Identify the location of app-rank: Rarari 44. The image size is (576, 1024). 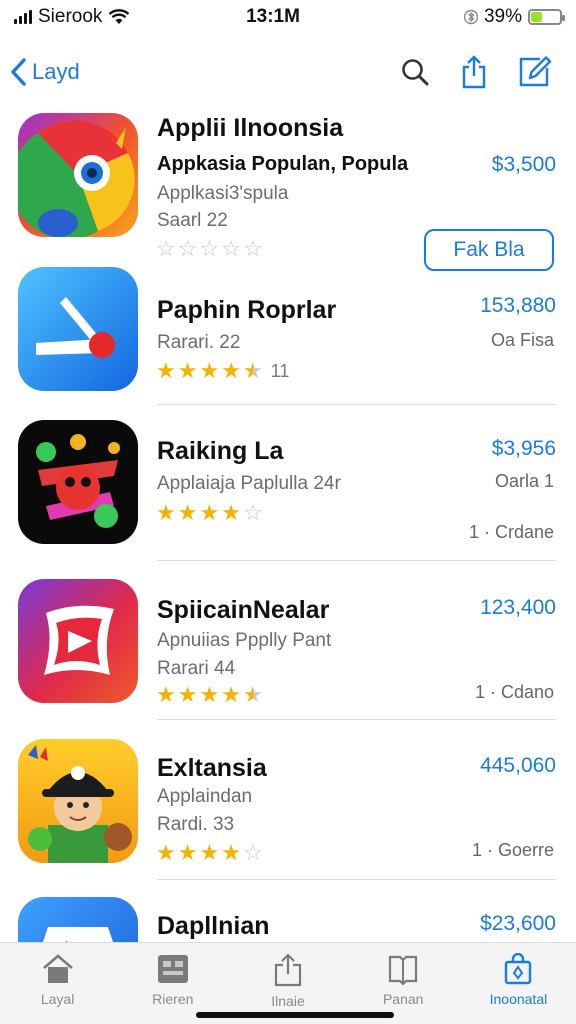
(196, 668).